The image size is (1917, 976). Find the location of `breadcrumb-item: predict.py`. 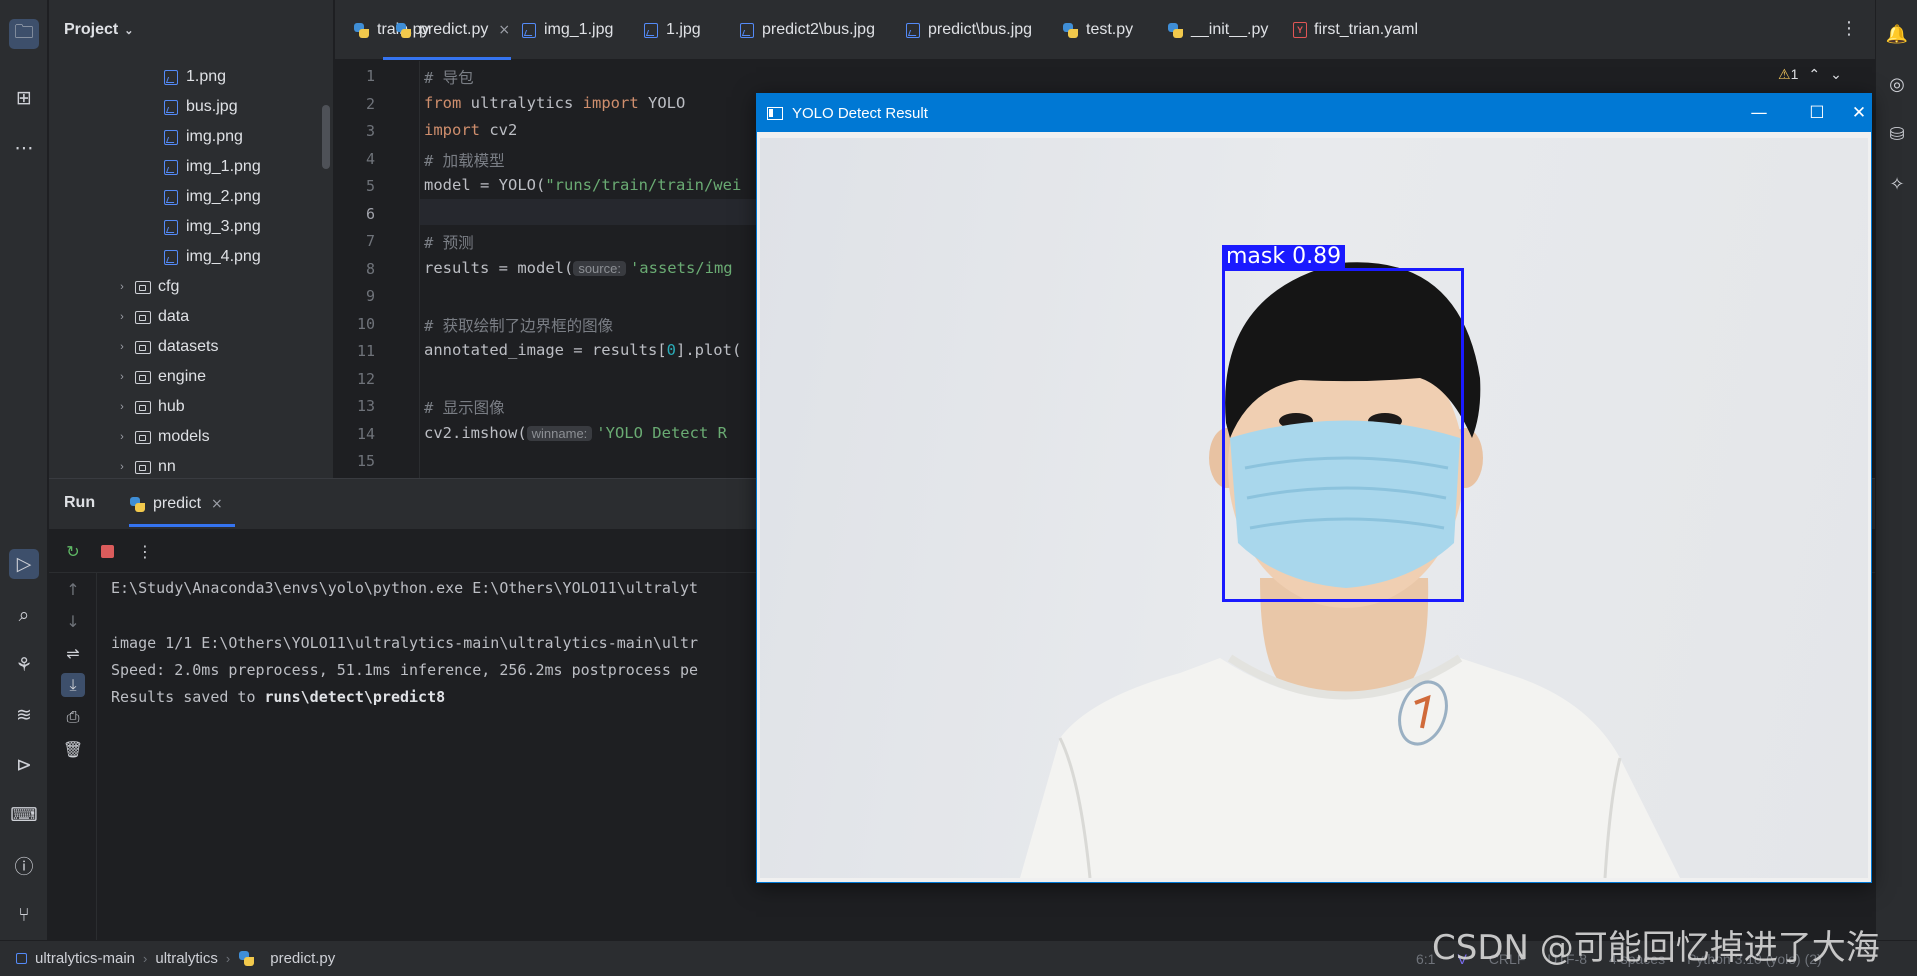

breadcrumb-item: predict.py is located at coordinates (302, 958).